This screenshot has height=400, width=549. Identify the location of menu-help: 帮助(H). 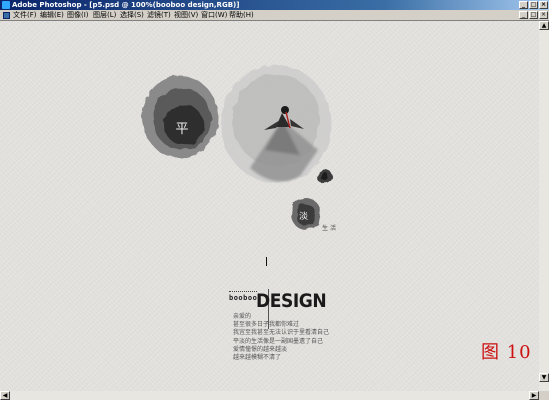
(241, 15).